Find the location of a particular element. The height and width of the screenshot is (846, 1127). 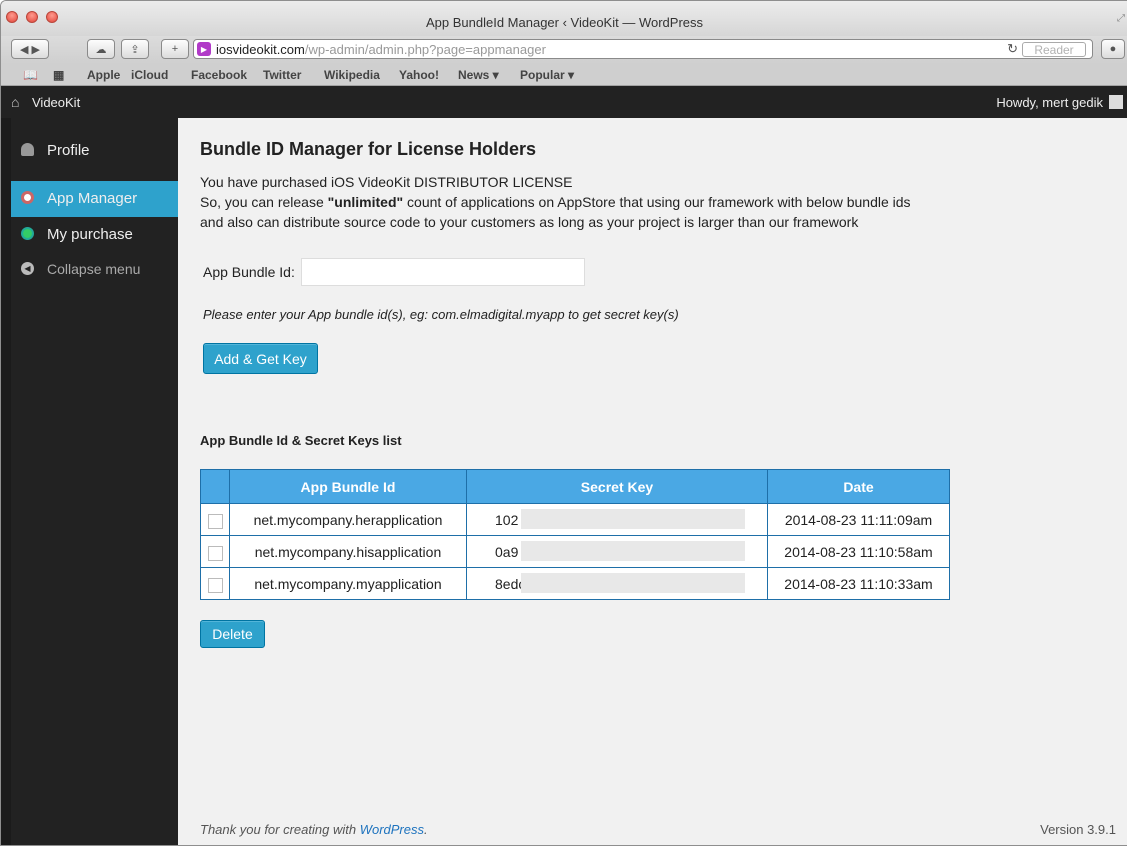

bundle-id-label: App Bundle Id: is located at coordinates (249, 272).